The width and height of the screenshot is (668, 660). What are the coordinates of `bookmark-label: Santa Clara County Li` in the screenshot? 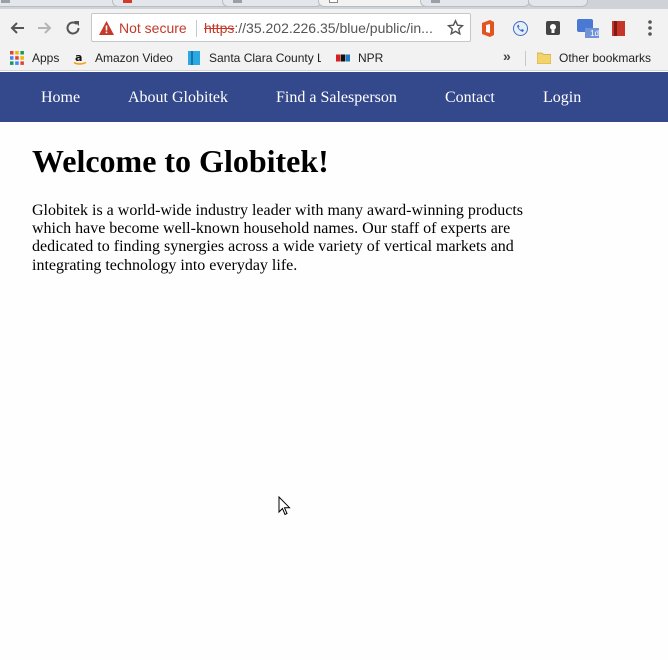 It's located at (265, 58).